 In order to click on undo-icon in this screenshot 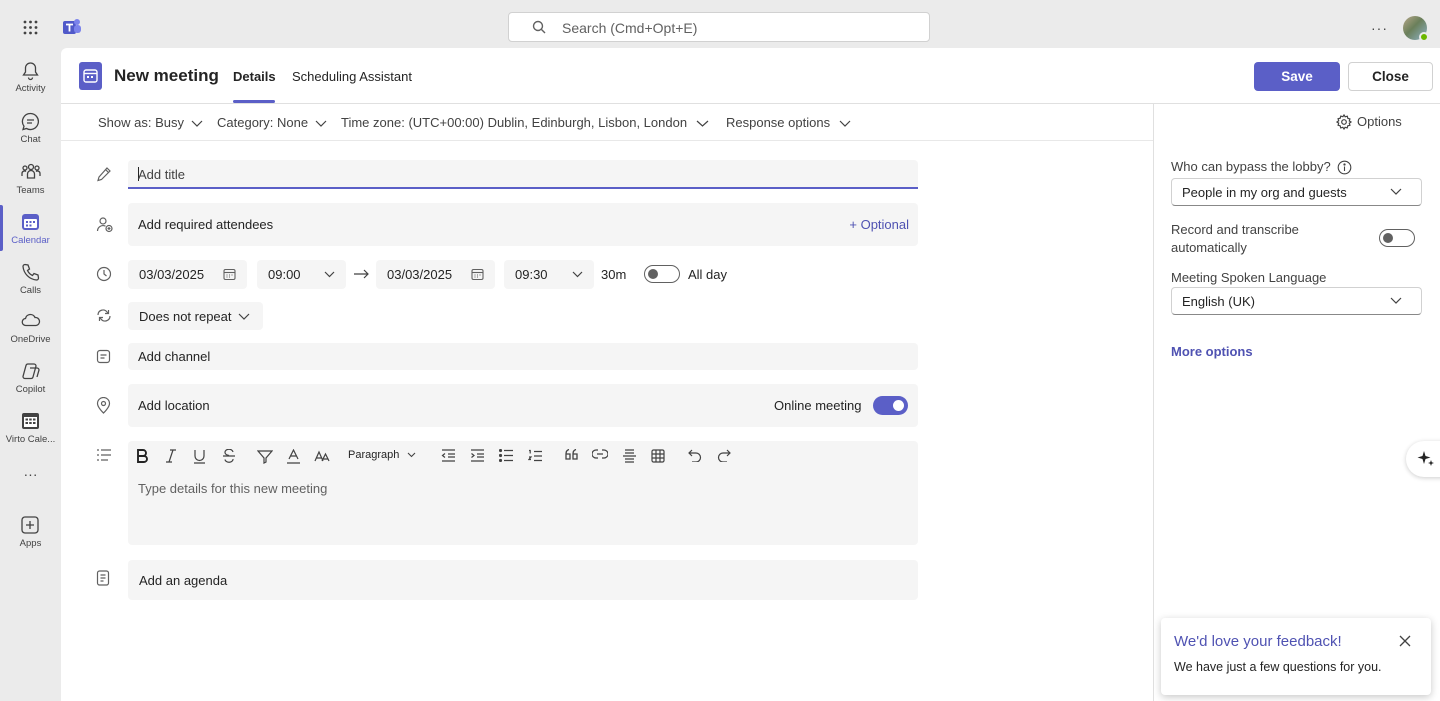, I will do `click(695, 455)`.